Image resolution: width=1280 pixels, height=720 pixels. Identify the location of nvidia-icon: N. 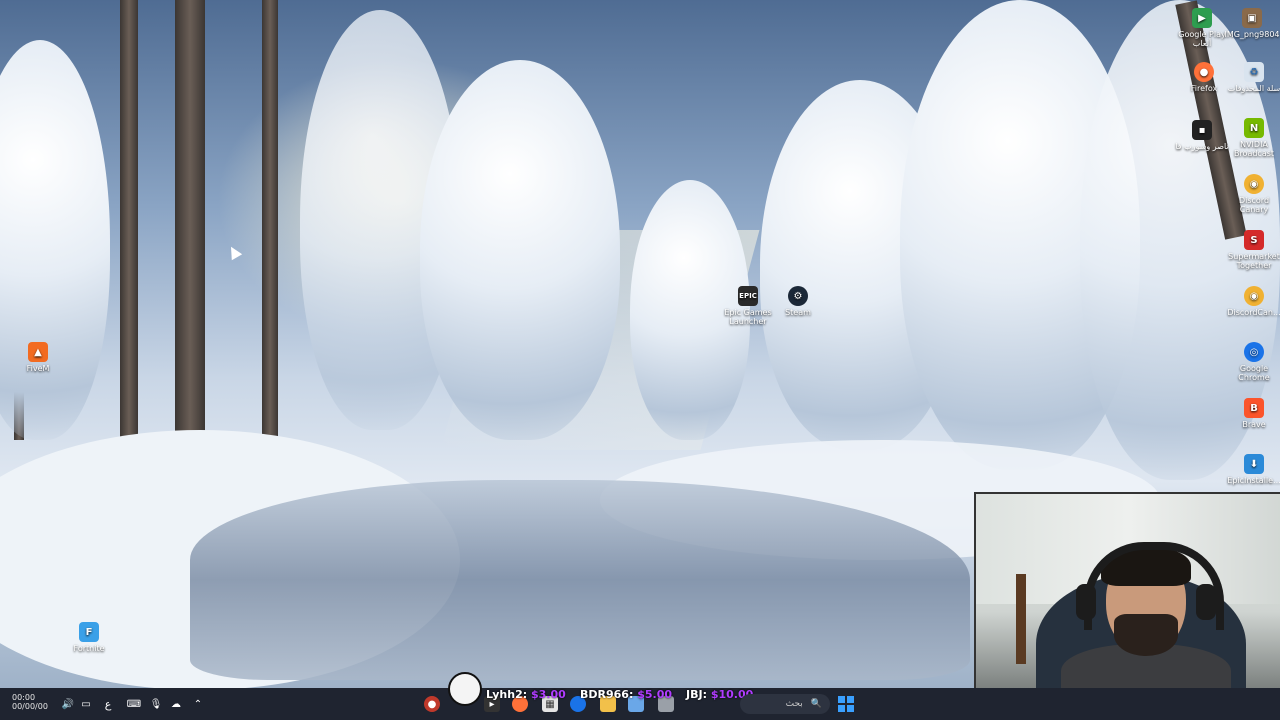
(1254, 128).